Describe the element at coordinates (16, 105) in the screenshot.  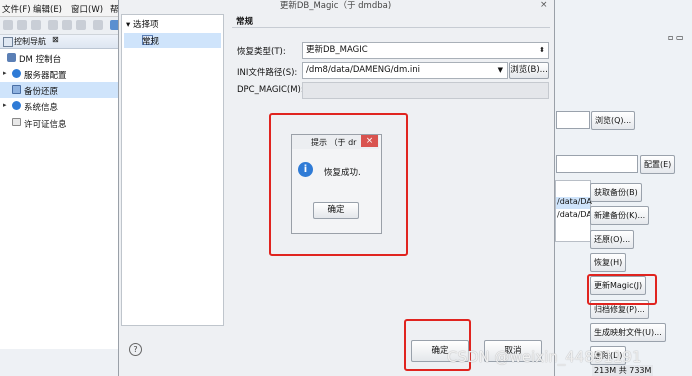
I see `info-icon` at that location.